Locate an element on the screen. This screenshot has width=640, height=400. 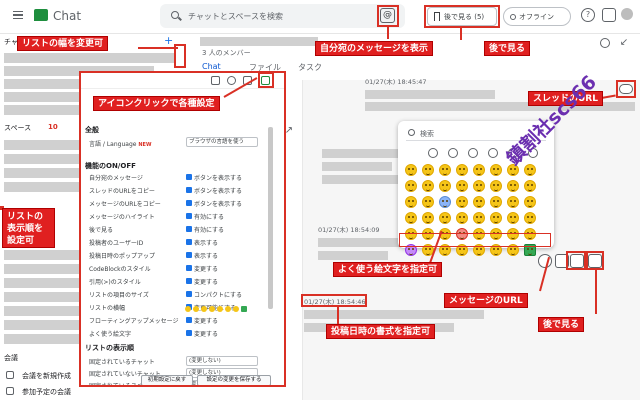
feature-label: 投稿者のユーザーID is located at coordinates (116, 243).